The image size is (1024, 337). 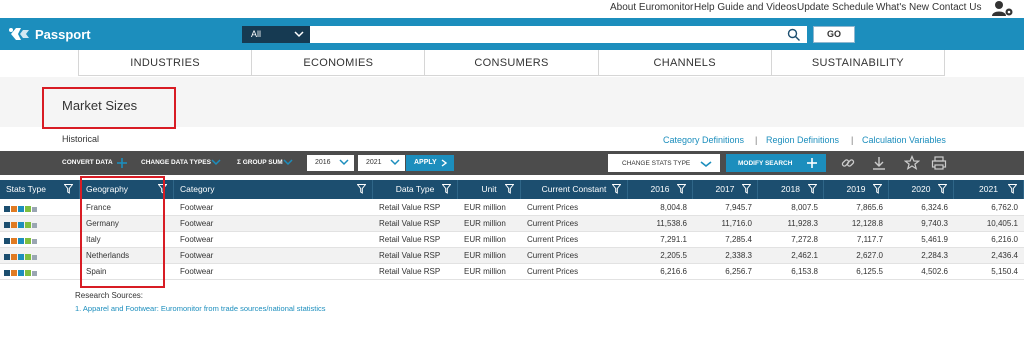 I want to click on cell-data-type: Retail Value RSP, so click(x=410, y=255).